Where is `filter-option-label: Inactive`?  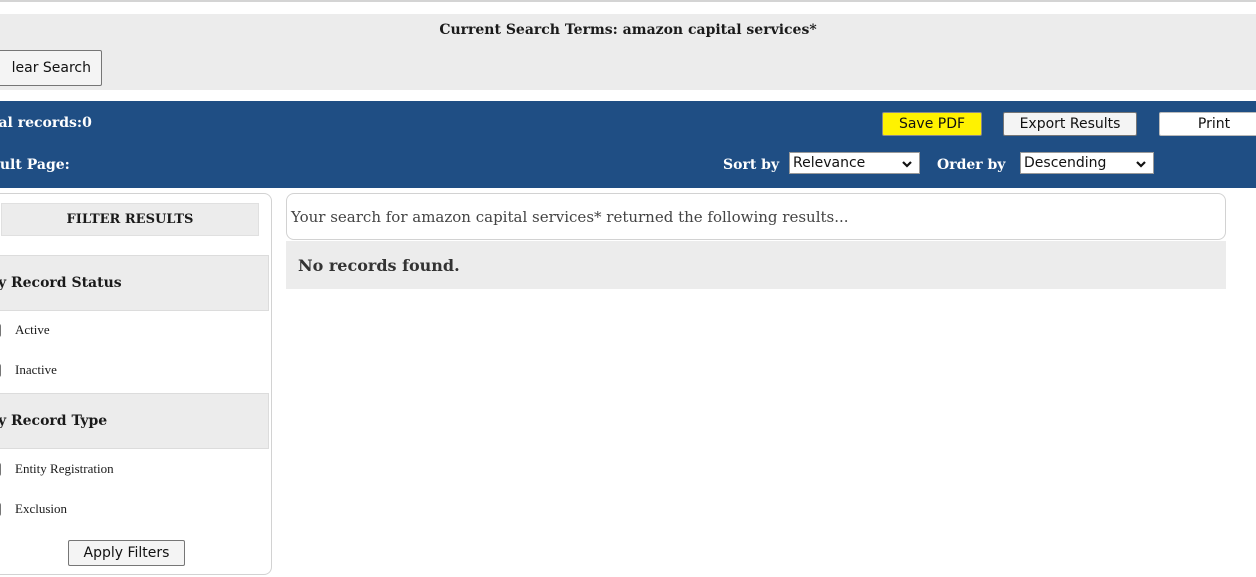
filter-option-label: Inactive is located at coordinates (36, 369).